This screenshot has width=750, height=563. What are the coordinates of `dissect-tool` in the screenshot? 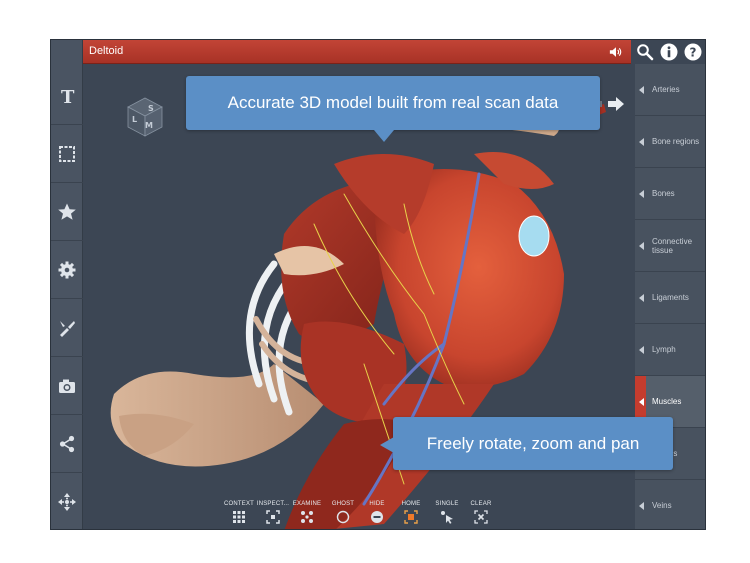 It's located at (67, 328).